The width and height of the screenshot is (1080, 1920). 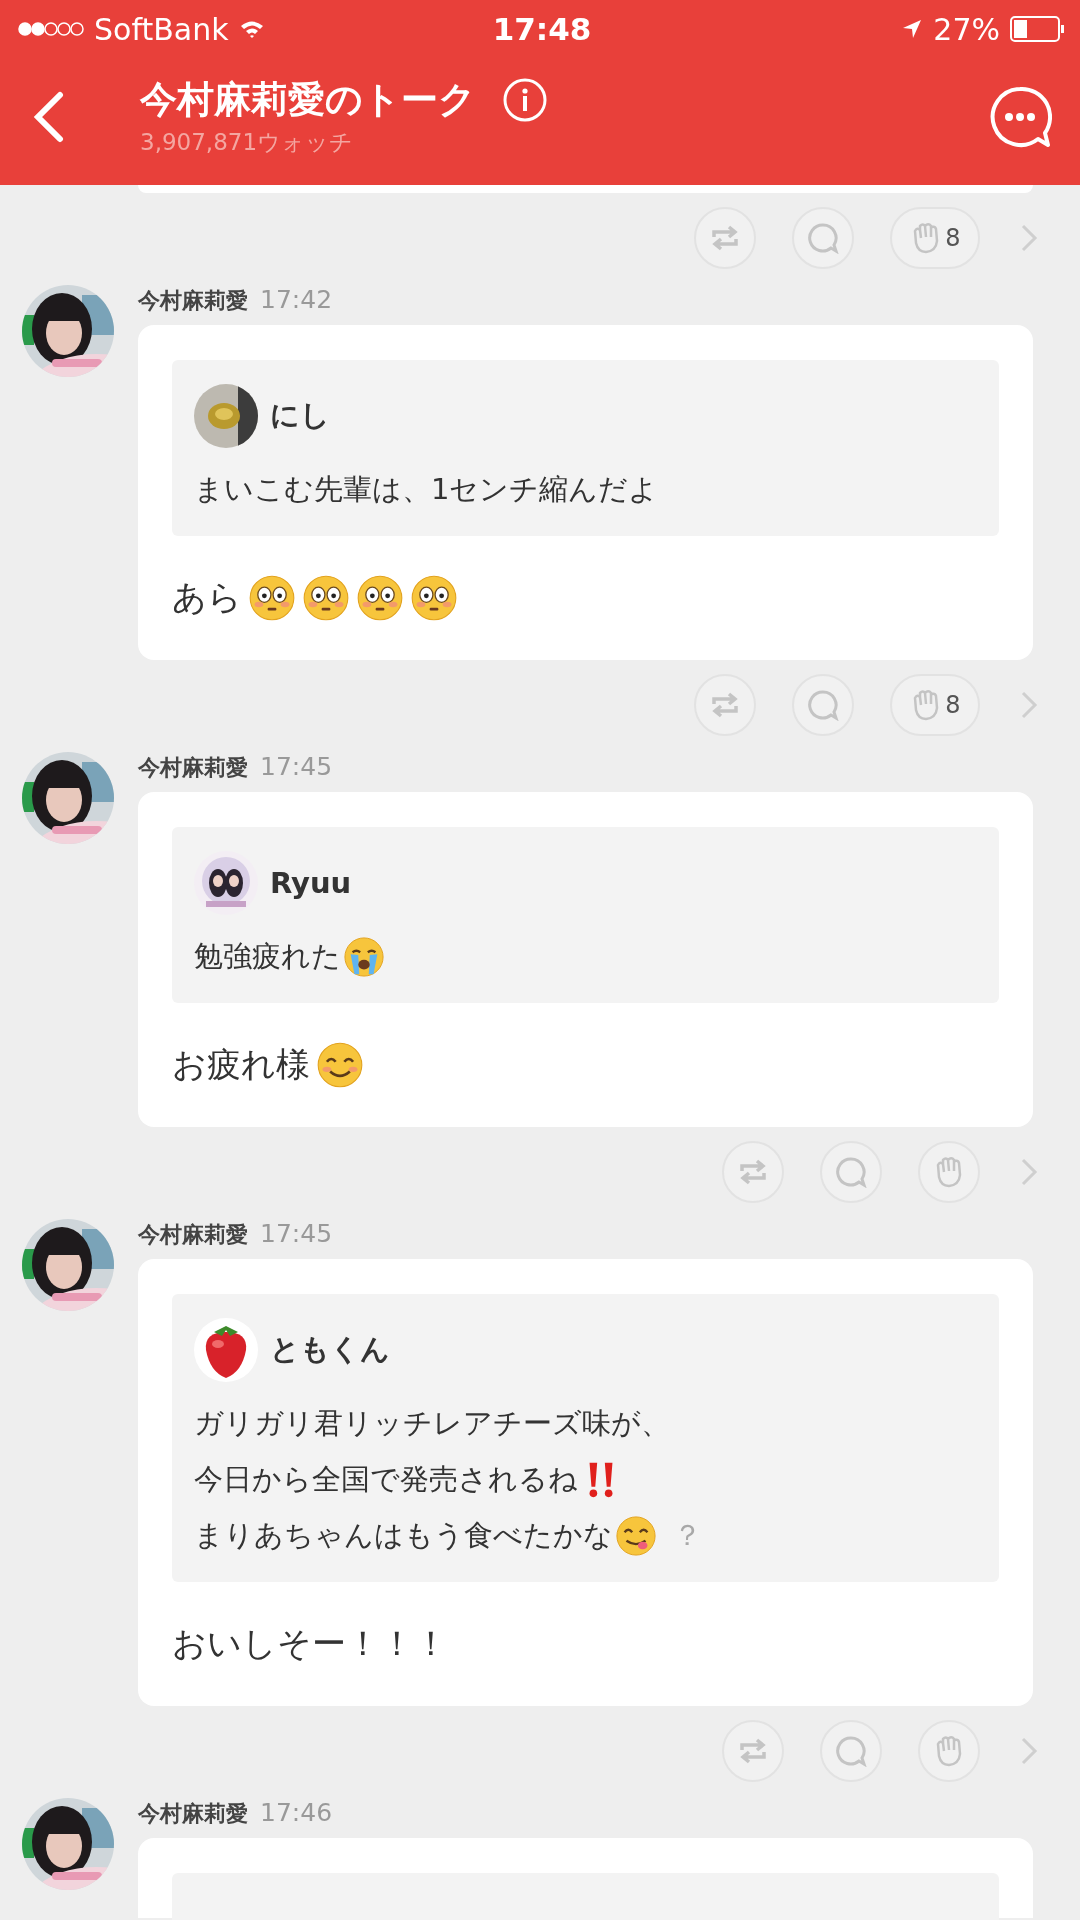 What do you see at coordinates (161, 29) in the screenshot?
I see `carrier-name: SoftBank` at bounding box center [161, 29].